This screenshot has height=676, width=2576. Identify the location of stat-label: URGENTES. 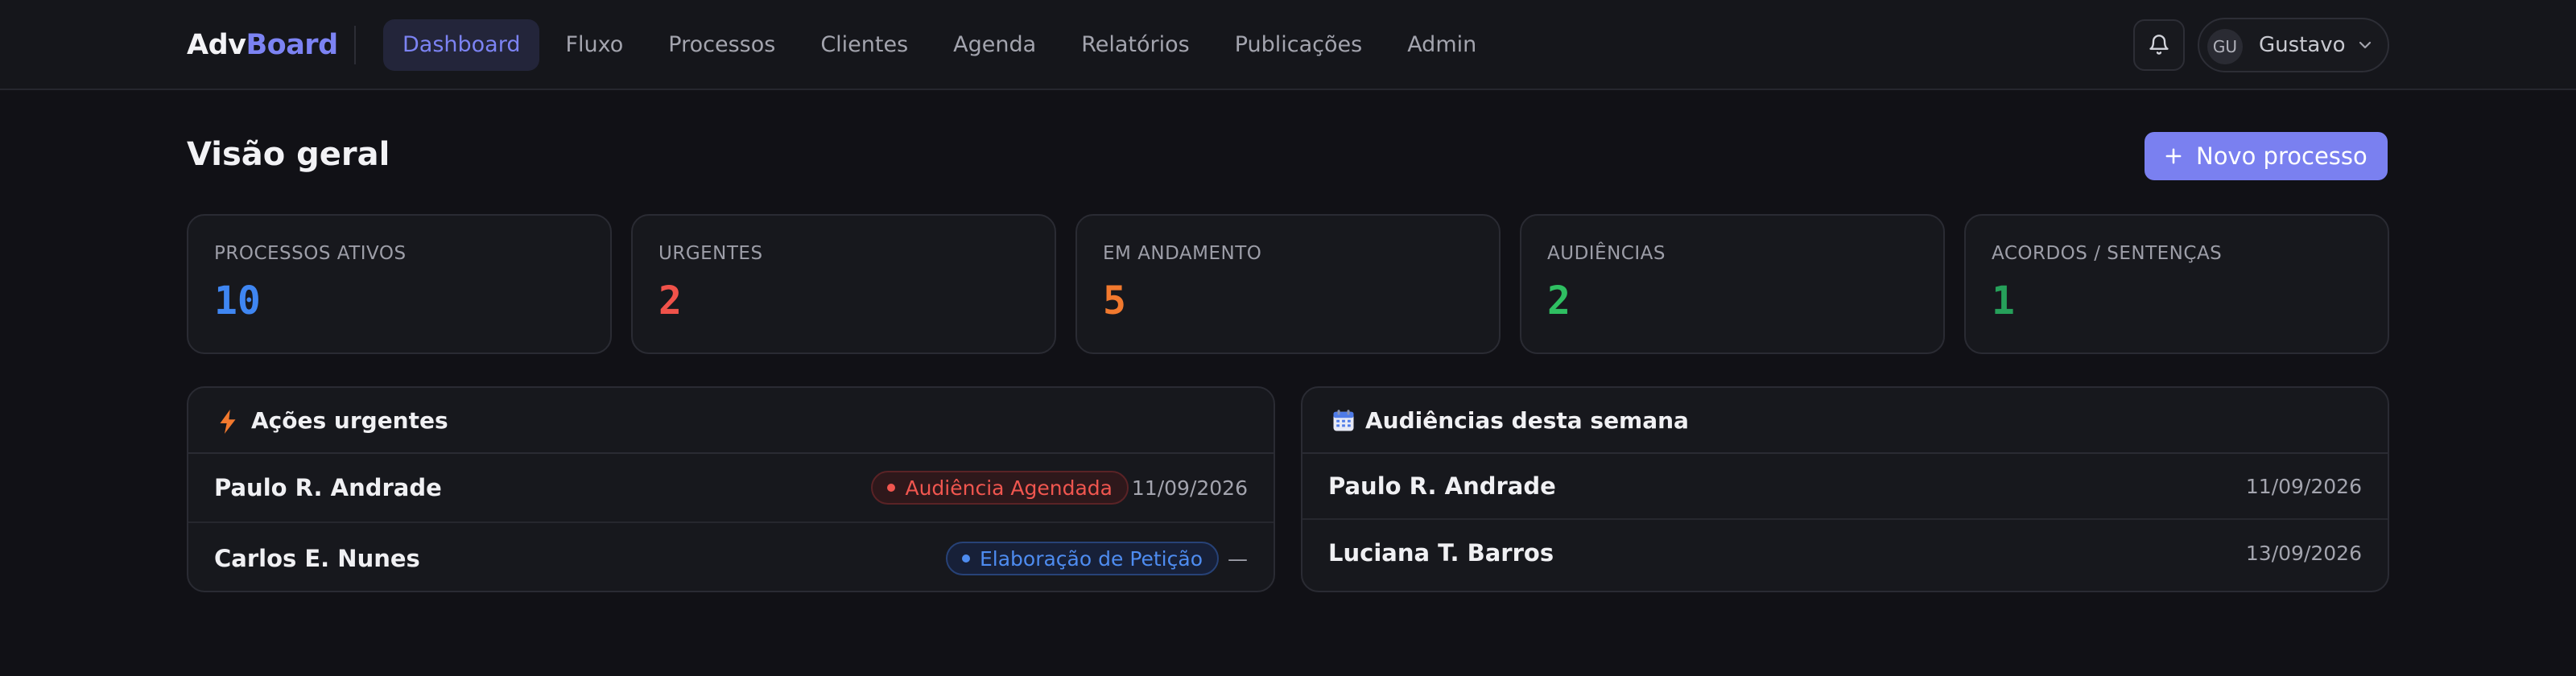
(710, 253).